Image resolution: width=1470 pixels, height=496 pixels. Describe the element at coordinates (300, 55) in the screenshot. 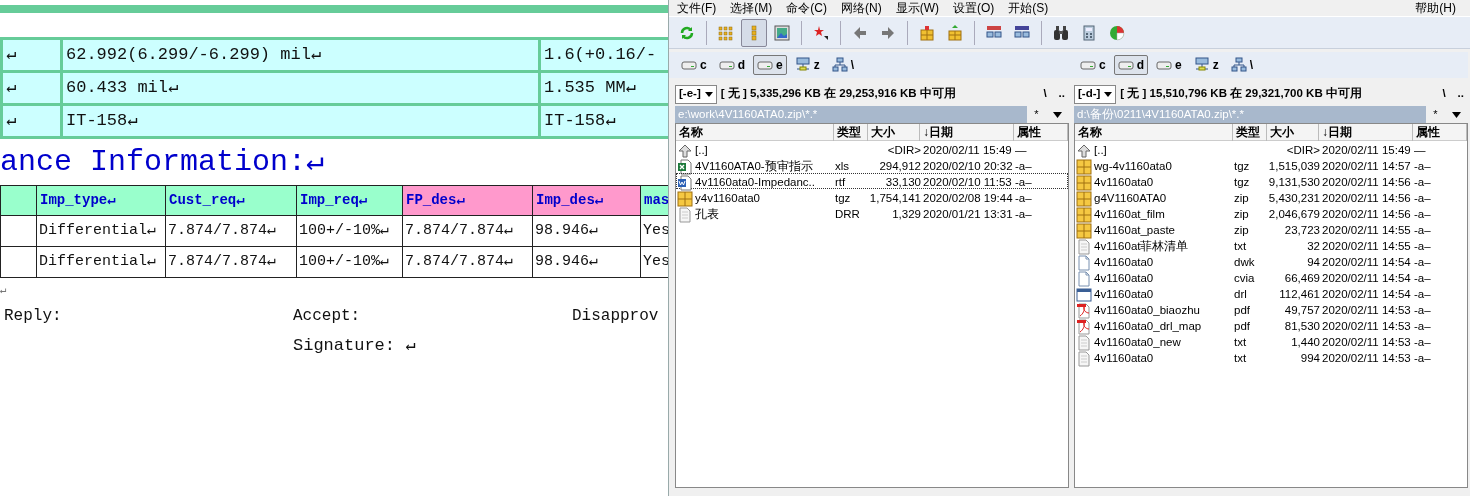

I see `table-cell: 62.992(6.299/-6.299) mil↵` at that location.